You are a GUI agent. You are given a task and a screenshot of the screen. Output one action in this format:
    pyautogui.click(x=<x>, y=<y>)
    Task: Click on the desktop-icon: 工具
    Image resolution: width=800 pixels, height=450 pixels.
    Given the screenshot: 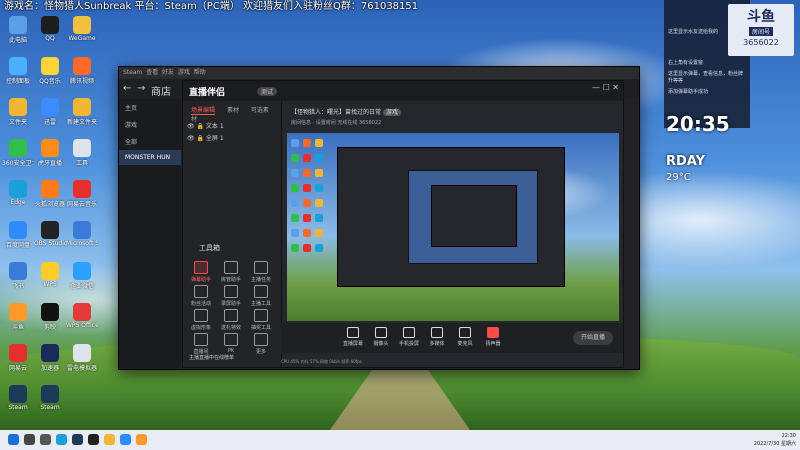 What is the action you would take?
    pyautogui.click(x=82, y=153)
    